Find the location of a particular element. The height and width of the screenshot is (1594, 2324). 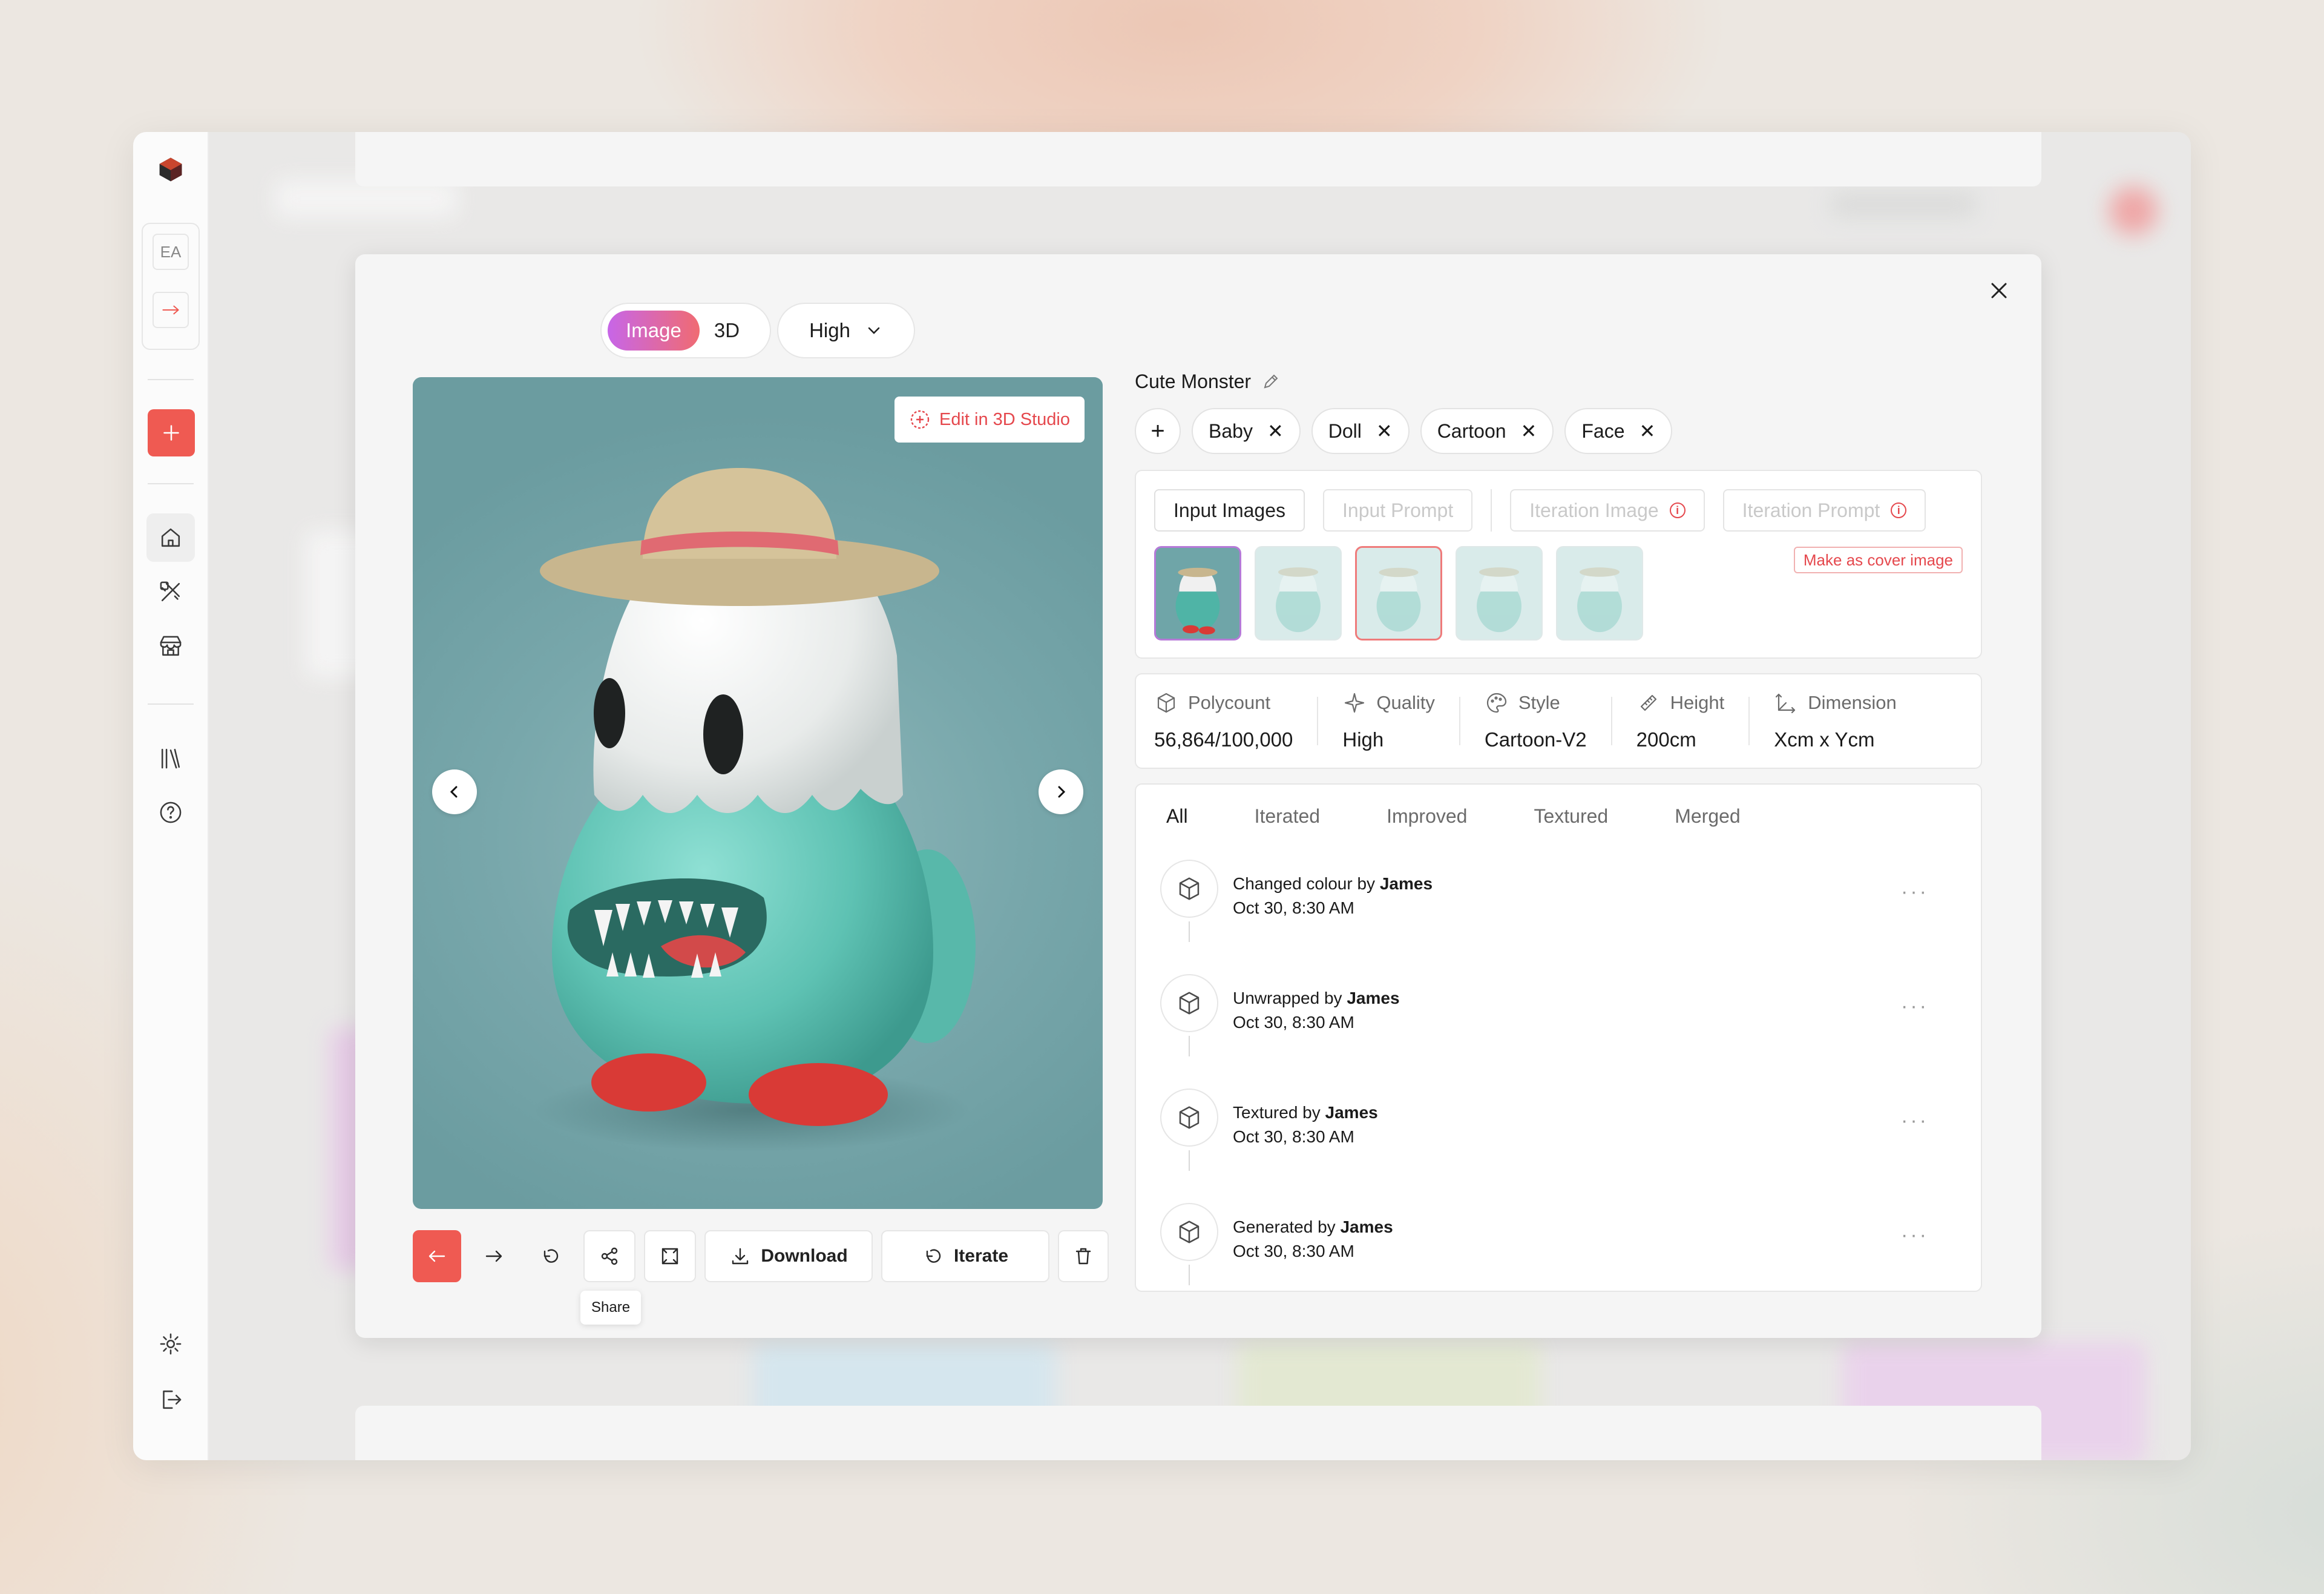

history-action: Unwrapped by is located at coordinates (1287, 998).